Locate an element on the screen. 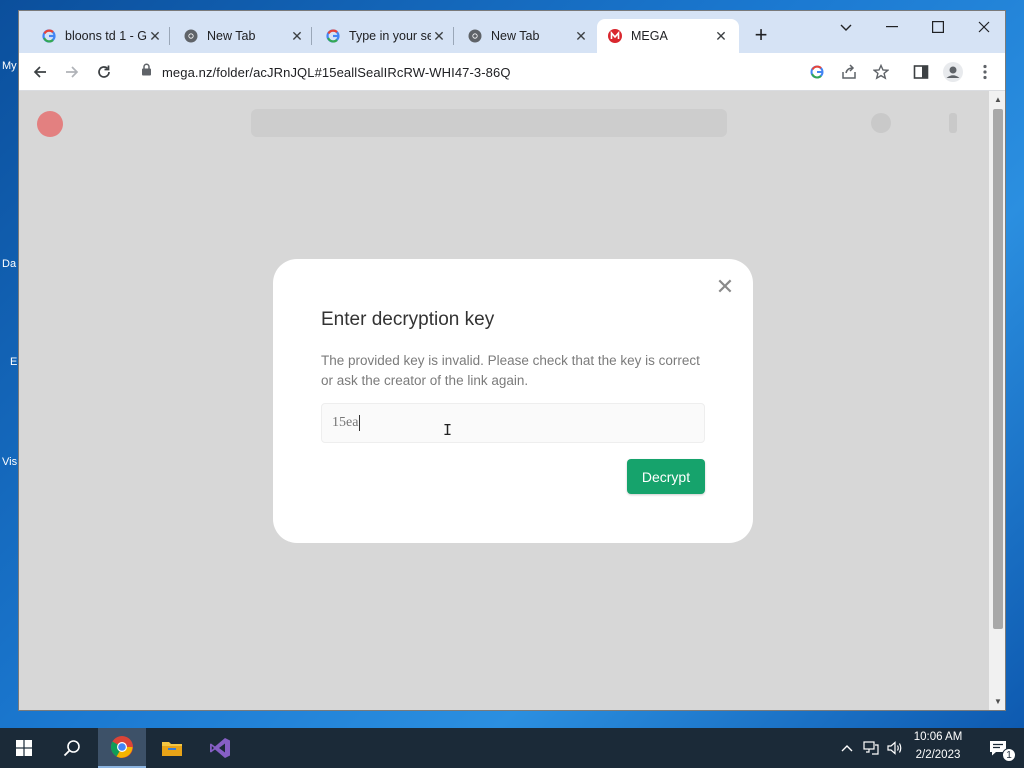 The image size is (1024, 768). minimize-icon is located at coordinates (892, 27).